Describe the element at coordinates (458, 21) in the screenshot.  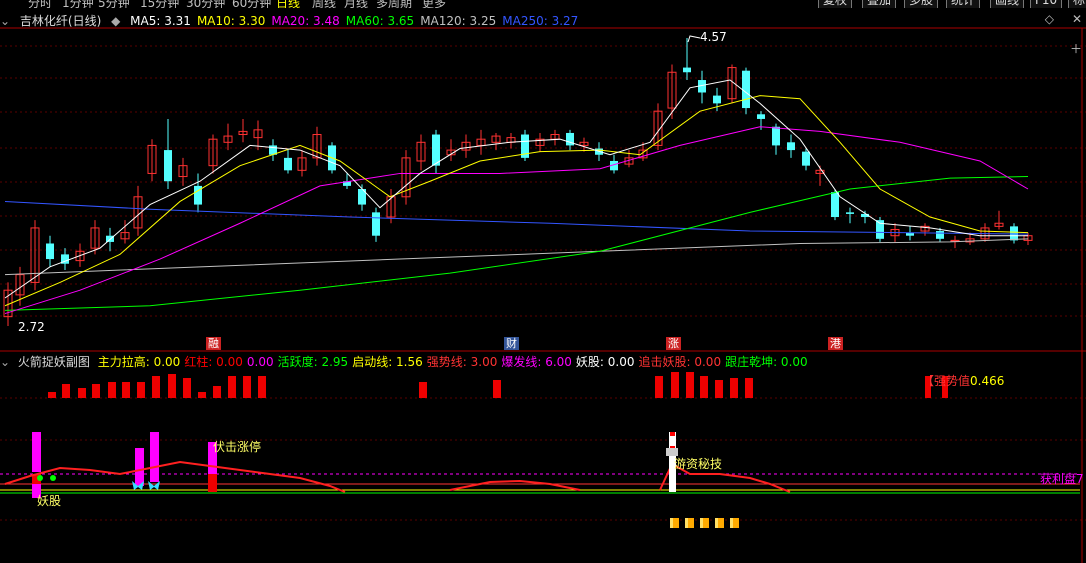
I see `ma-legend-item: MA120: 3.25` at that location.